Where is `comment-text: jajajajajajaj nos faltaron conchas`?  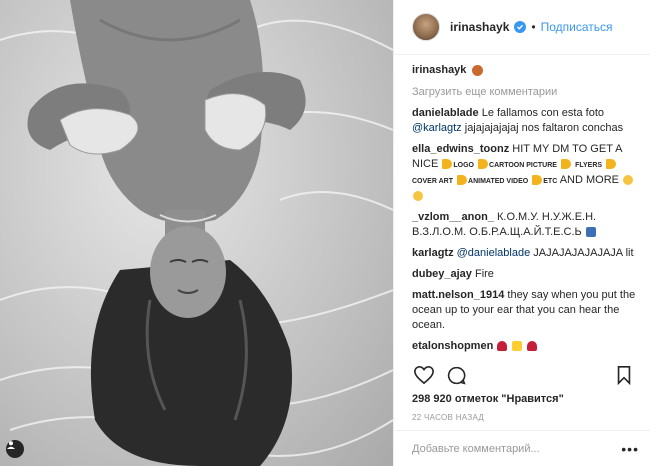 comment-text: jajajajajajaj nos faltaron conchas is located at coordinates (544, 128).